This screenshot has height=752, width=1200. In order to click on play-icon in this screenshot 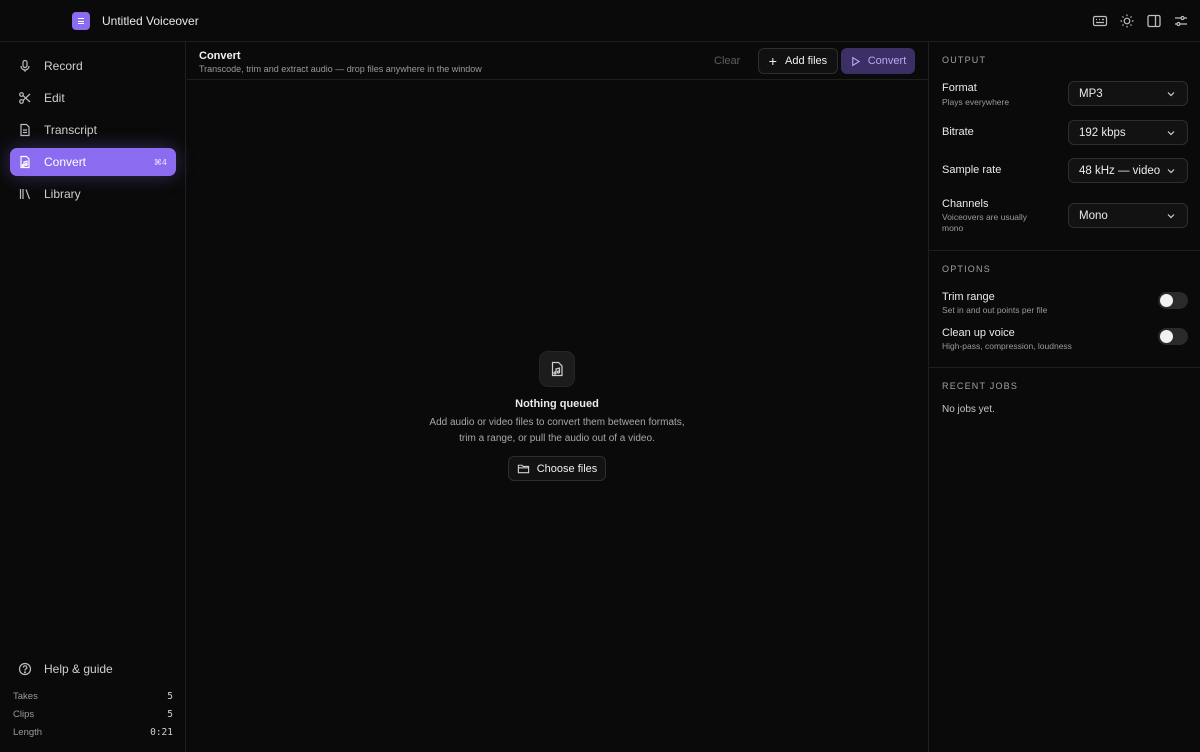, I will do `click(855, 61)`.